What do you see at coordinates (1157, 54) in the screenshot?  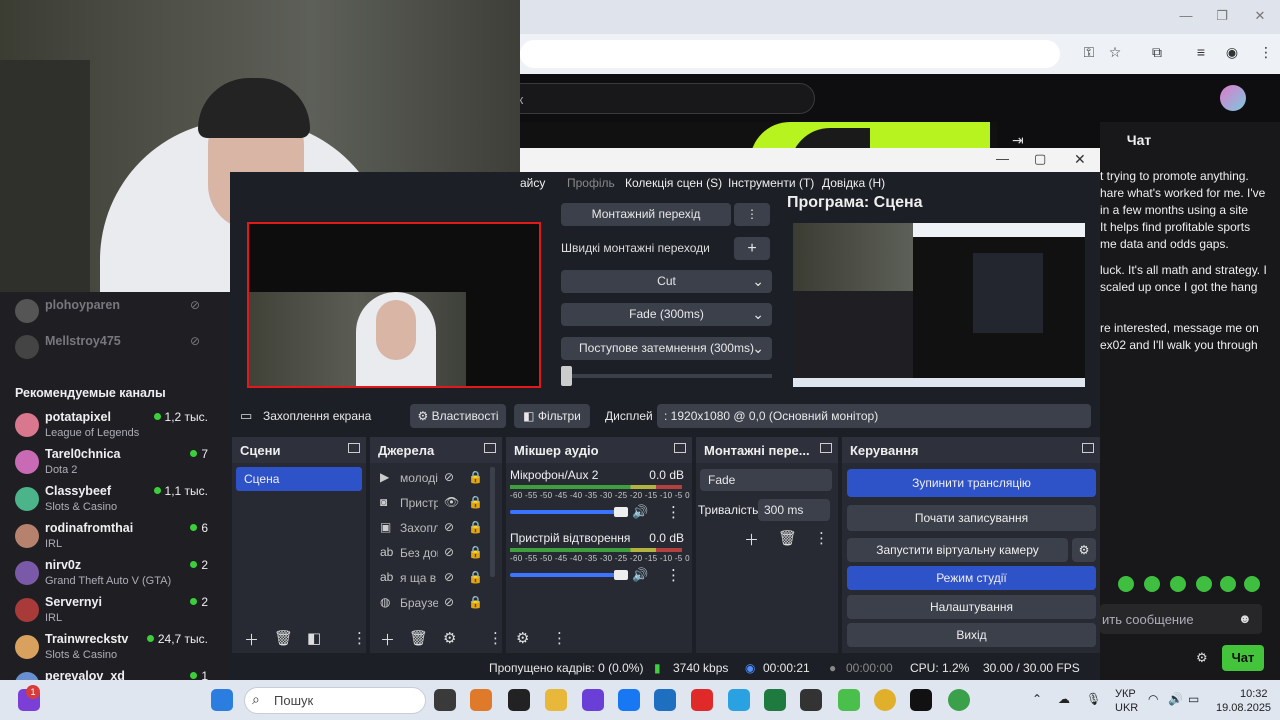 I see `extensions-icon: ⧉` at bounding box center [1157, 54].